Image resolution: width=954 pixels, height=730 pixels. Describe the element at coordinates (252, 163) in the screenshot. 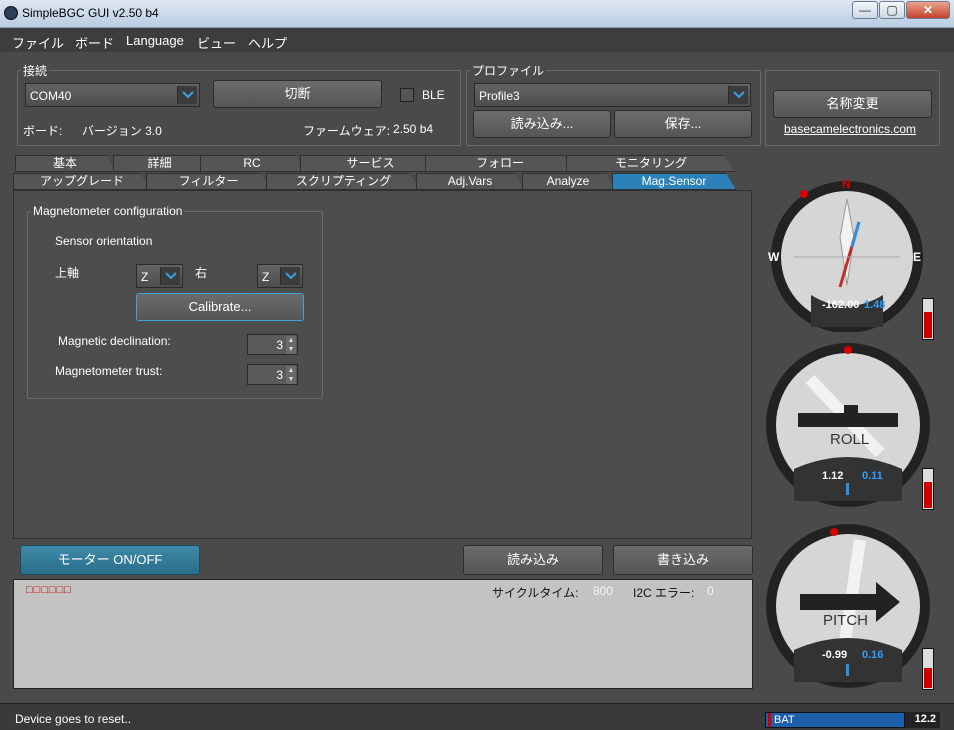

I see `tab-rc: RC` at that location.